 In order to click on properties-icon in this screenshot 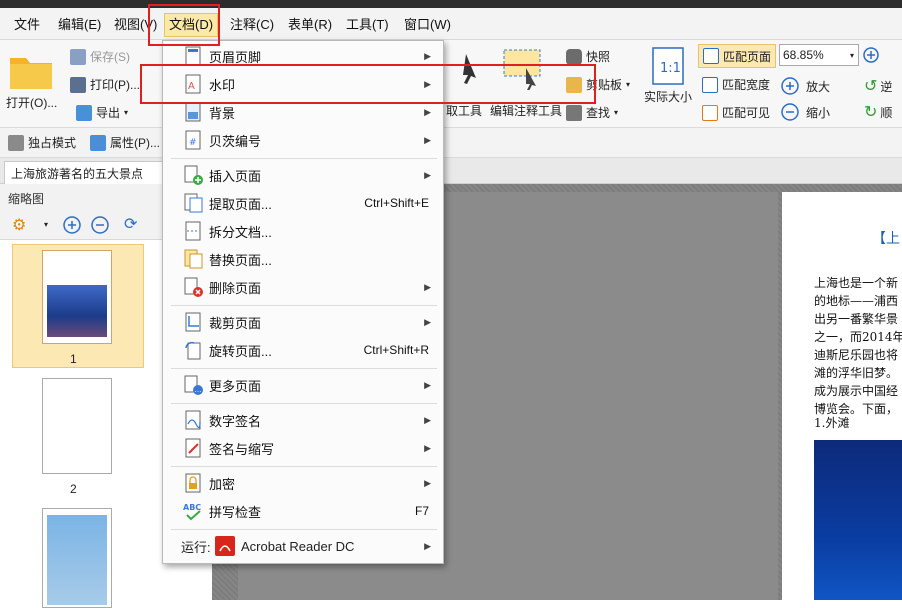, I will do `click(98, 142)`.